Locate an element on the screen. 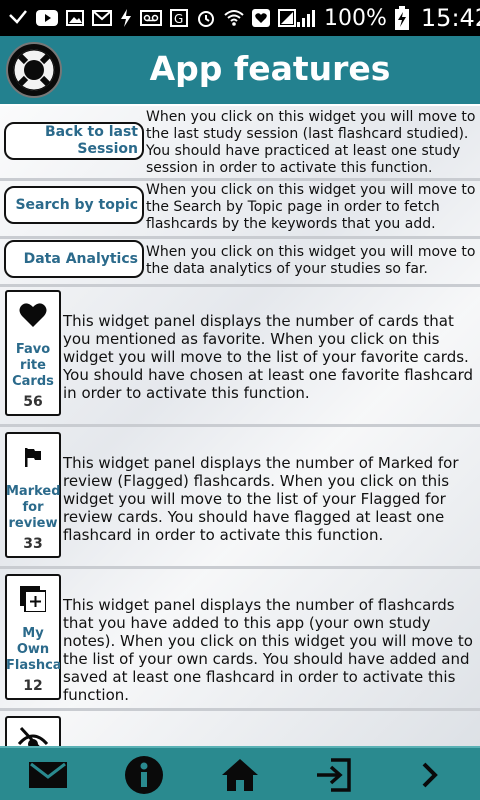 This screenshot has width=480, height=800. signal-box-icon is located at coordinates (287, 18).